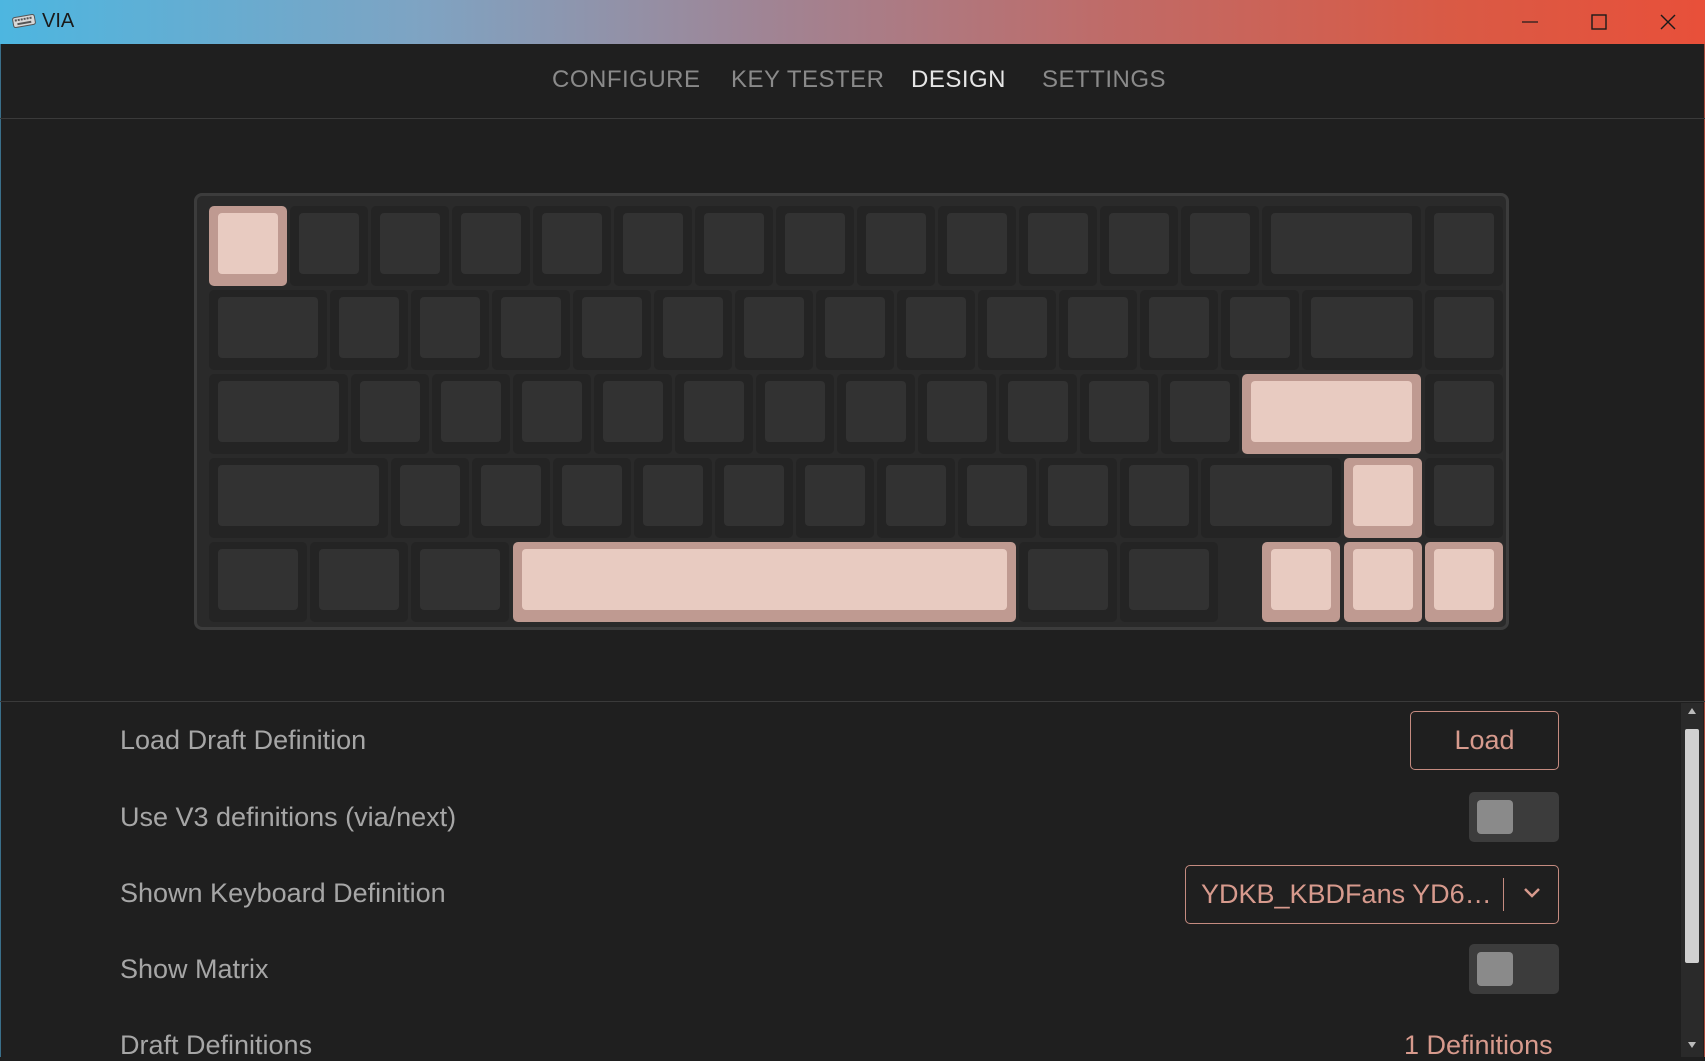 Image resolution: width=1705 pixels, height=1061 pixels. I want to click on scrollbar-thumb, so click(1692, 846).